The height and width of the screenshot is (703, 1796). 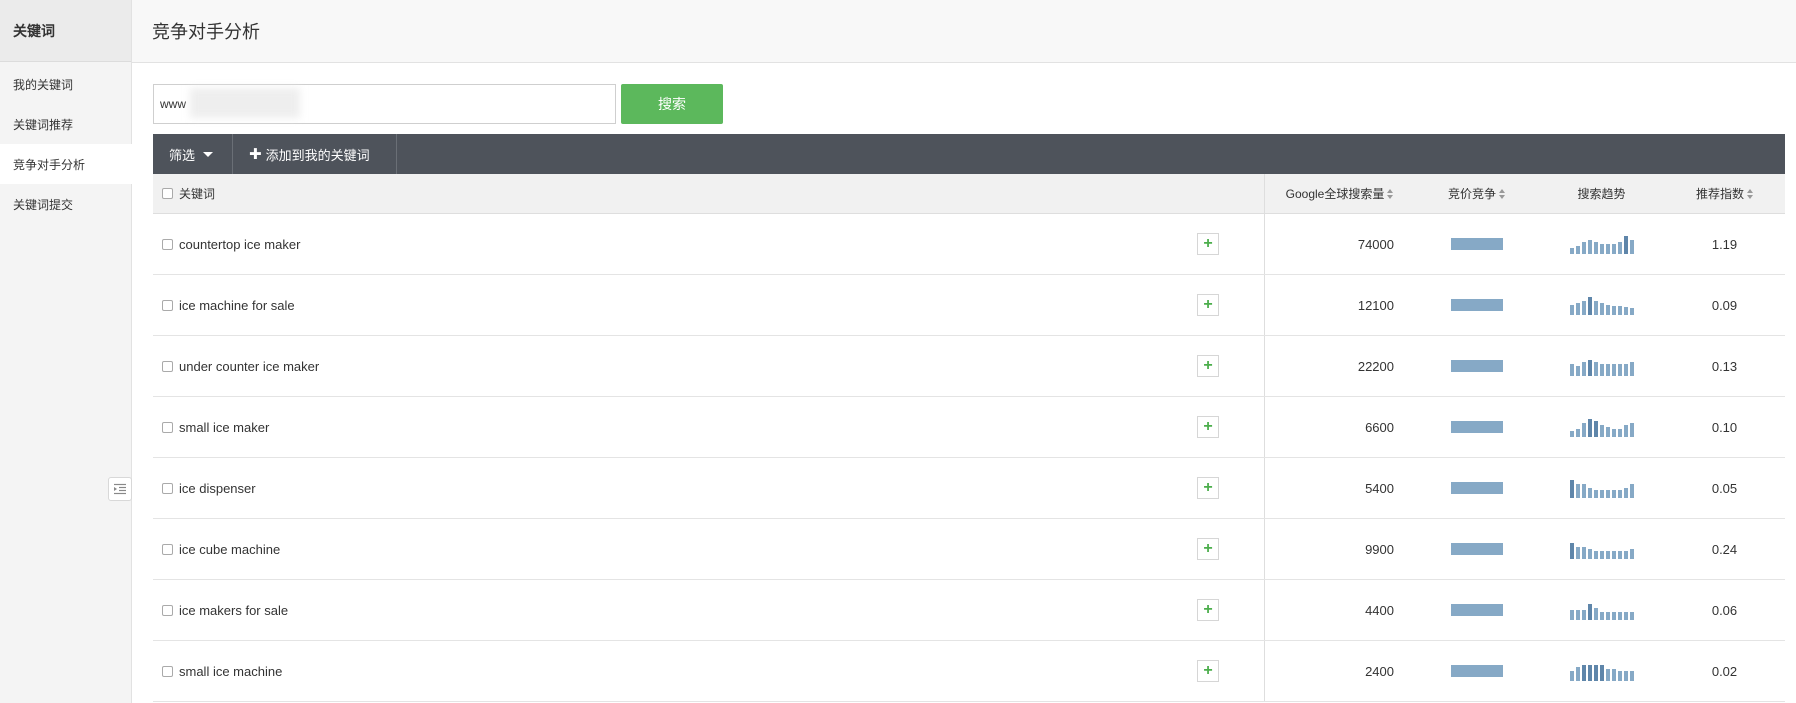 I want to click on plus-icon: ✚, so click(x=255, y=154).